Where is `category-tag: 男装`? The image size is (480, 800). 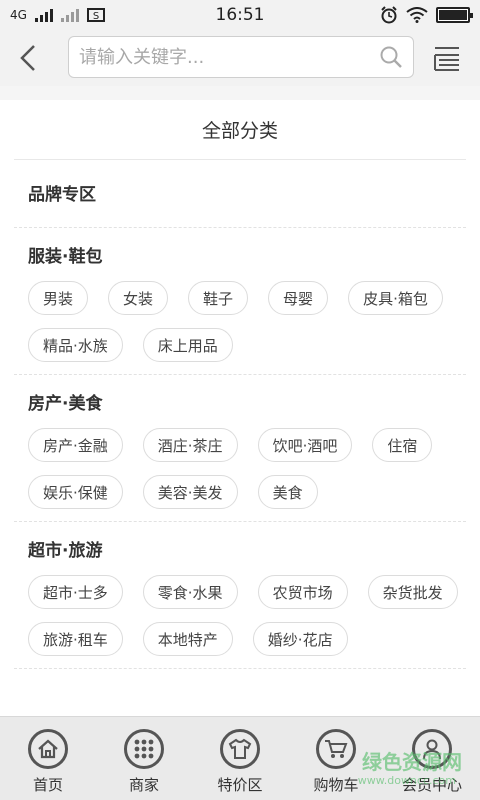 category-tag: 男装 is located at coordinates (58, 298).